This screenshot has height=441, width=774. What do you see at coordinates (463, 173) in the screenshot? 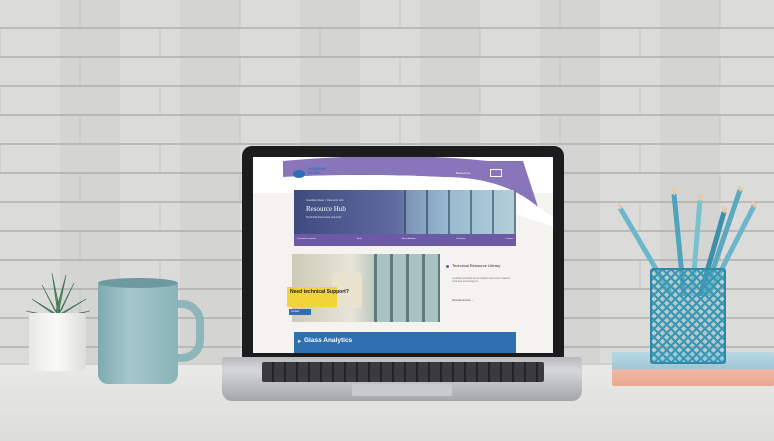
I see `nav-link-resources: Resources` at bounding box center [463, 173].